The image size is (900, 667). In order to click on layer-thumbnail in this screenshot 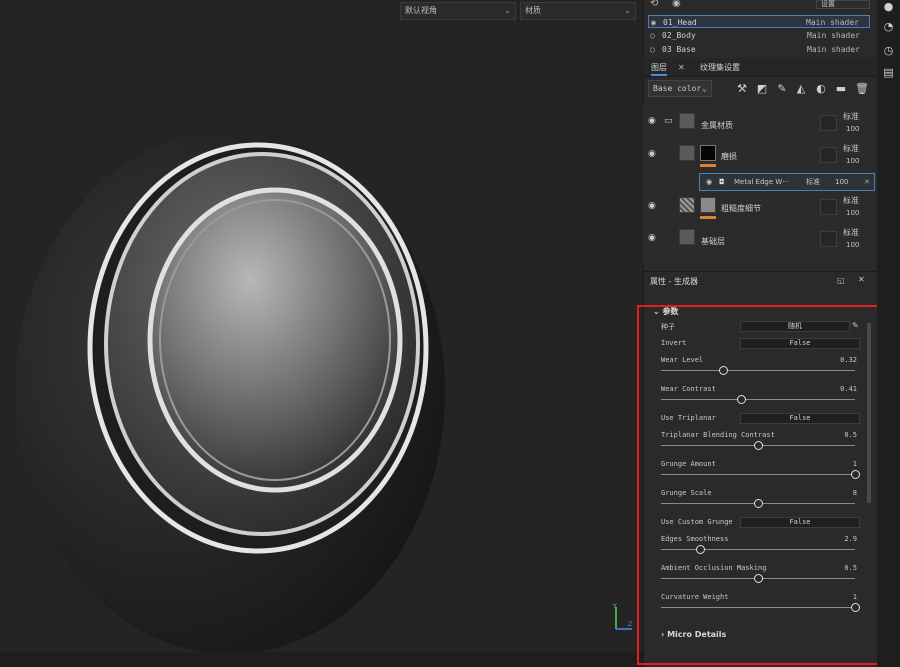, I will do `click(687, 121)`.